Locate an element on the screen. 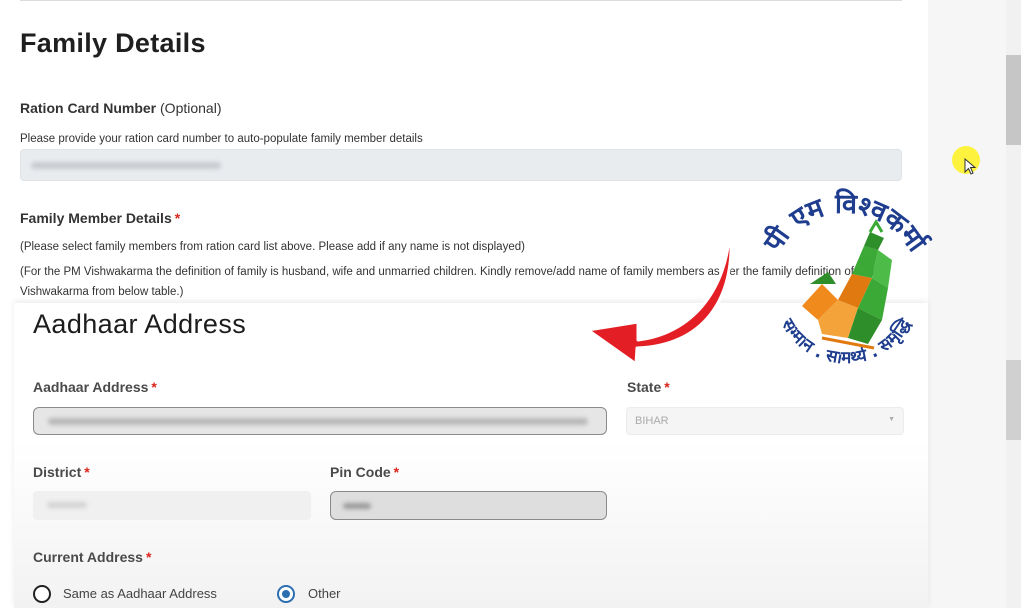  state-label-text: State is located at coordinates (644, 387).